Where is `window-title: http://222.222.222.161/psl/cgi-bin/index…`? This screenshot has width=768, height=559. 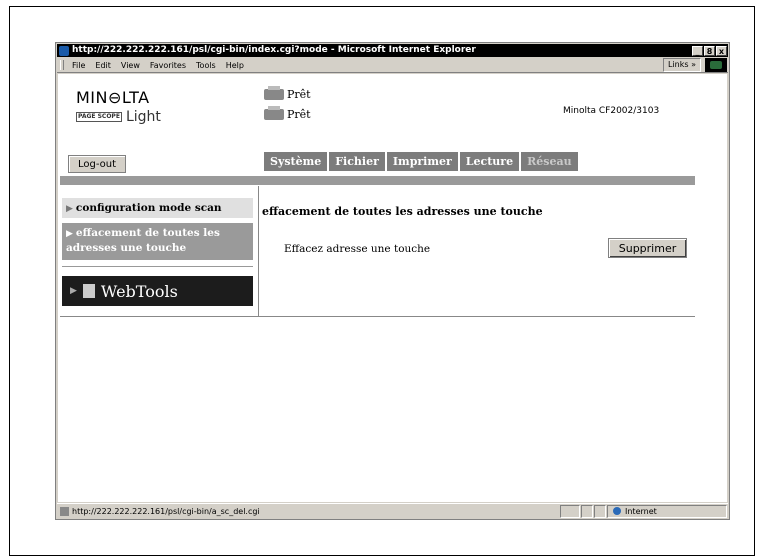
window-title: http://222.222.222.161/psl/cgi-bin/index… is located at coordinates (274, 50).